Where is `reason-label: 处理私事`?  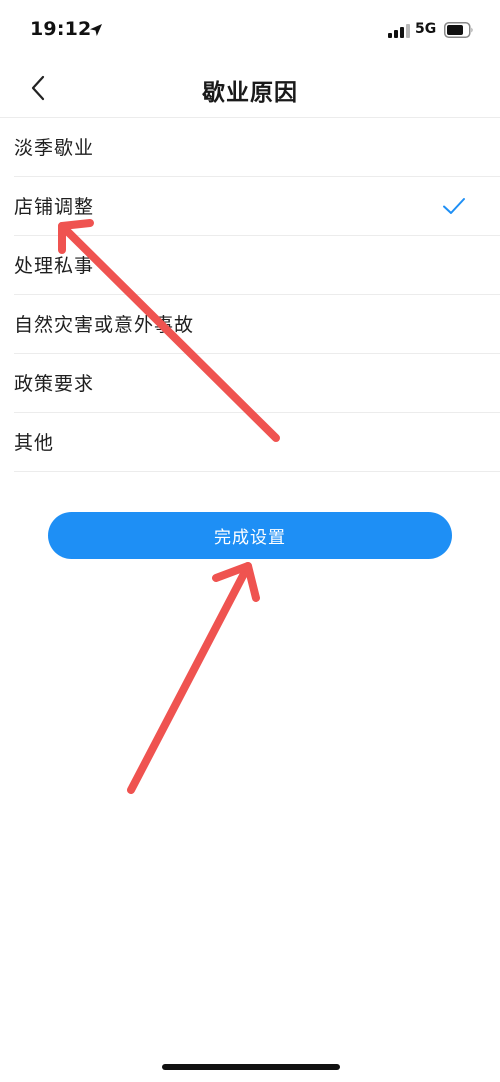 reason-label: 处理私事 is located at coordinates (54, 266).